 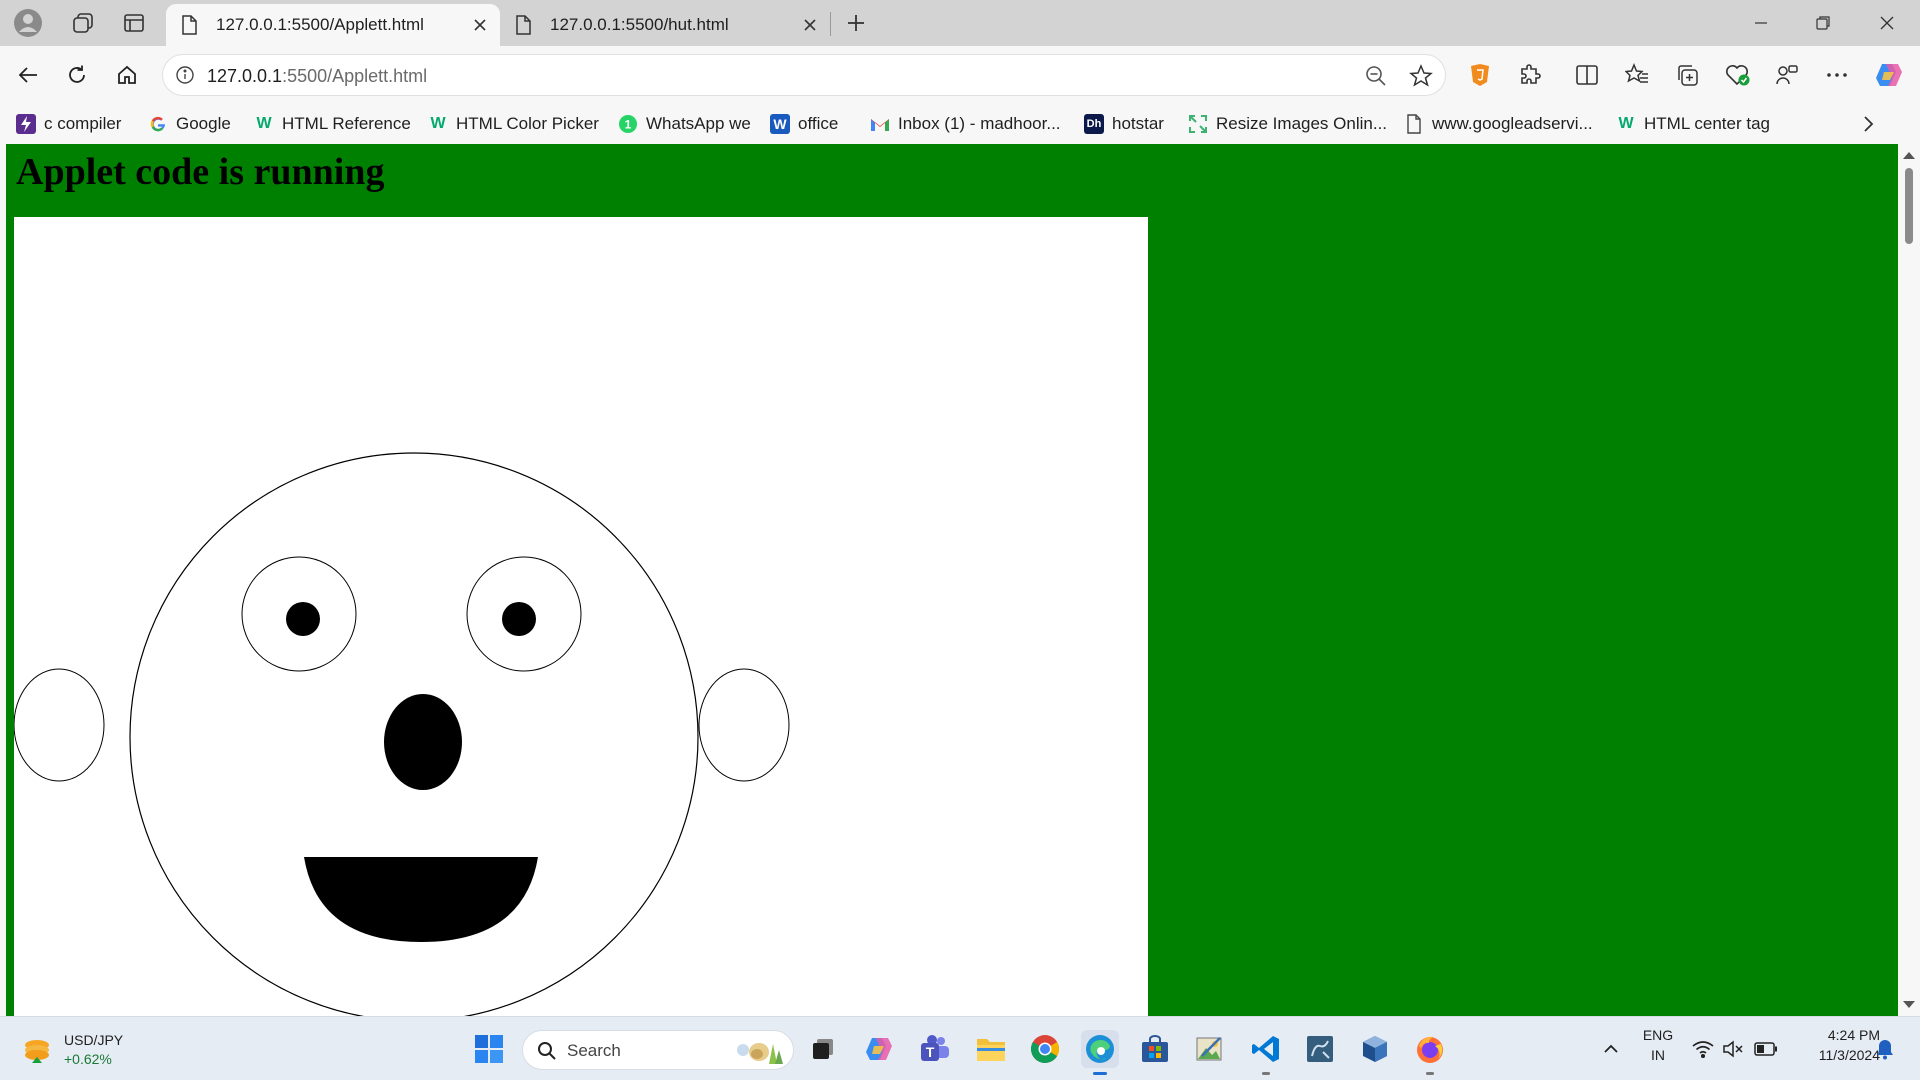 What do you see at coordinates (59, 725) in the screenshot?
I see `left-ear` at bounding box center [59, 725].